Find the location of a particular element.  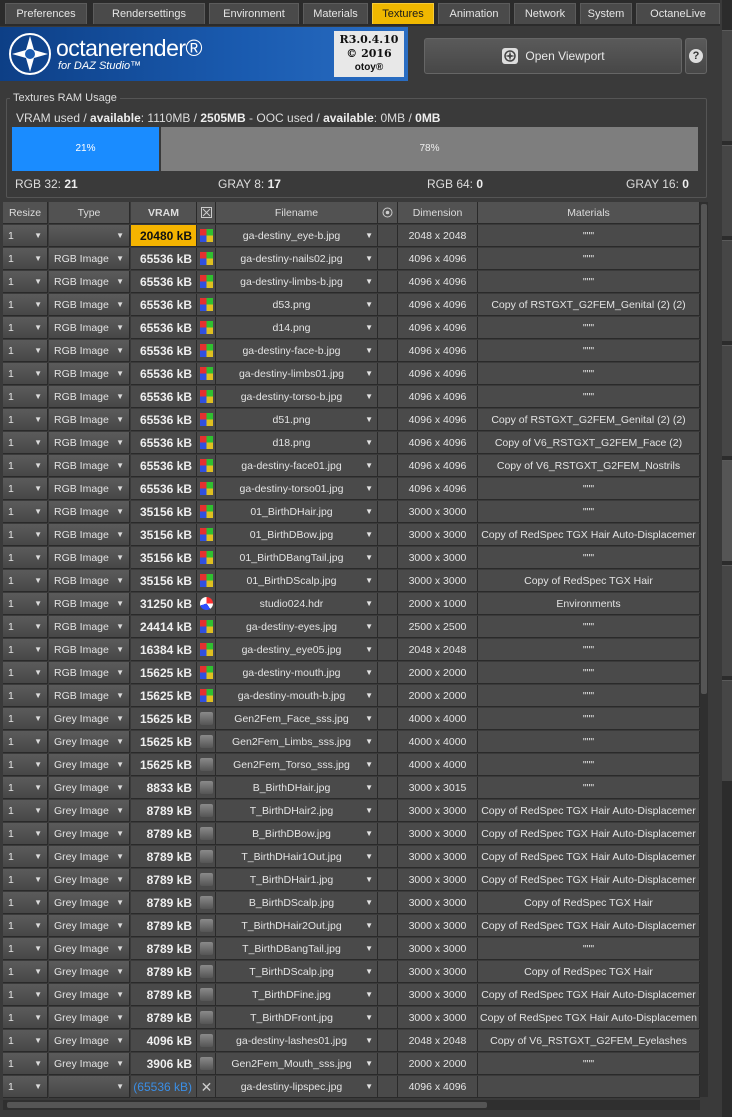

filename-dropdown: ga-destiny-torso-b.jpg ▼ is located at coordinates (297, 397).